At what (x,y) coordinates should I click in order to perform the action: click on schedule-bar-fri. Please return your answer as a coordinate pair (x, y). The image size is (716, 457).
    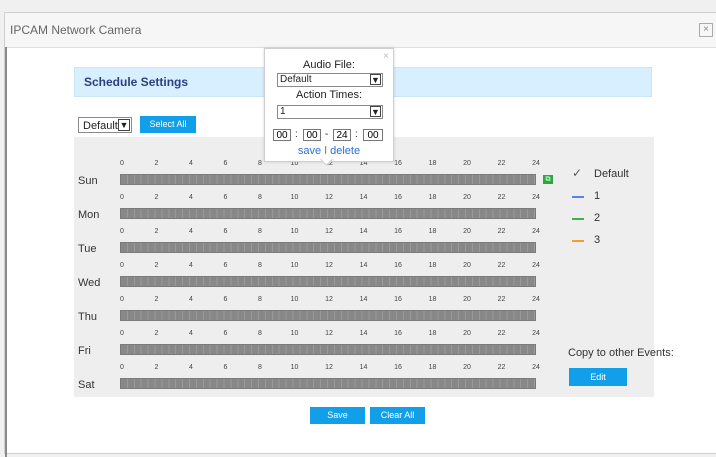
    Looking at the image, I should click on (328, 349).